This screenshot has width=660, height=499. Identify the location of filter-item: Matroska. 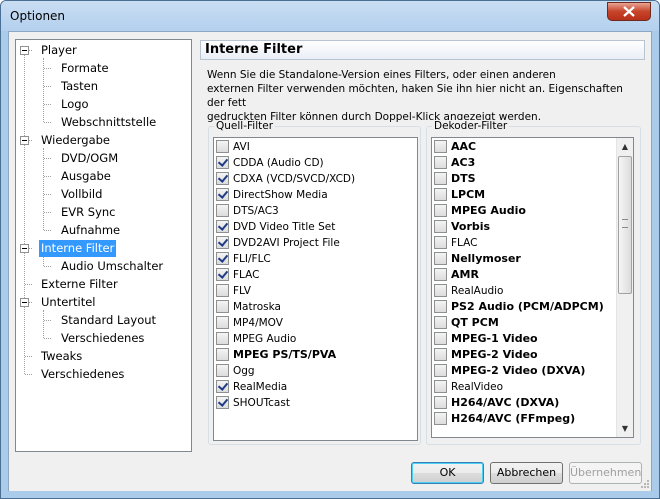
(248, 307).